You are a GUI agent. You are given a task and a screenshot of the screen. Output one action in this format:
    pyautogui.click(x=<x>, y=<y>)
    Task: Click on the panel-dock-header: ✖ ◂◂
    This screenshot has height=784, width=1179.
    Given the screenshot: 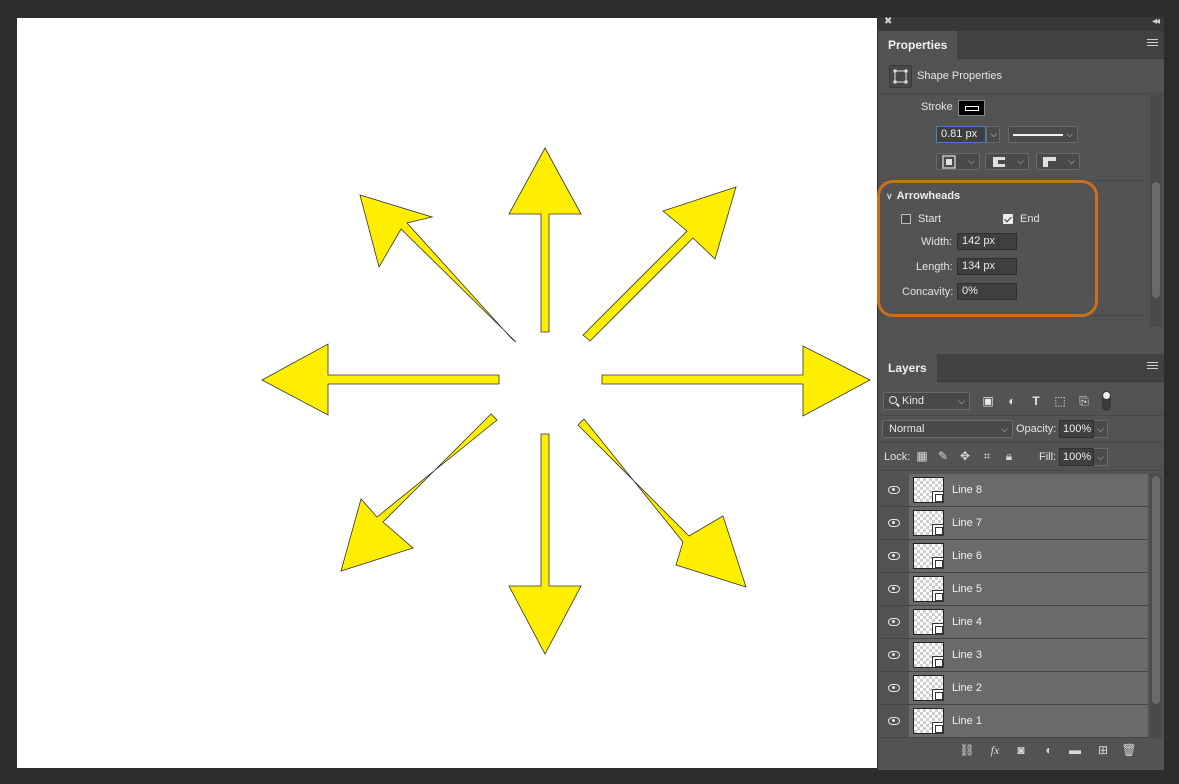 What is the action you would take?
    pyautogui.click(x=1021, y=23)
    